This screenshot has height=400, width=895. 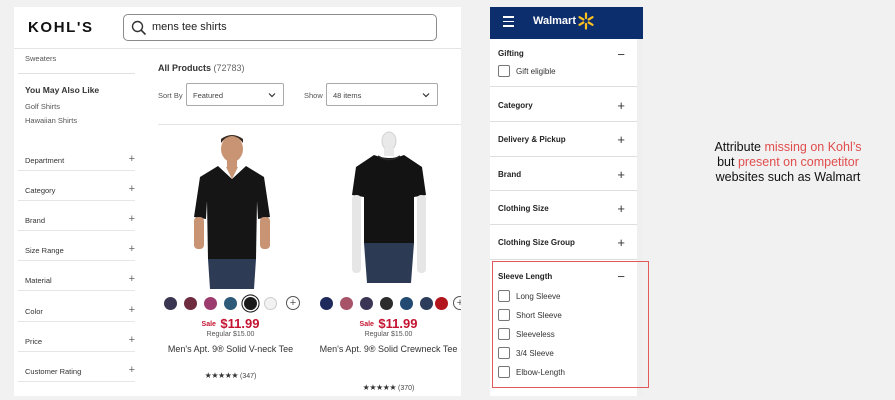 I want to click on menu-icon, so click(x=508, y=21).